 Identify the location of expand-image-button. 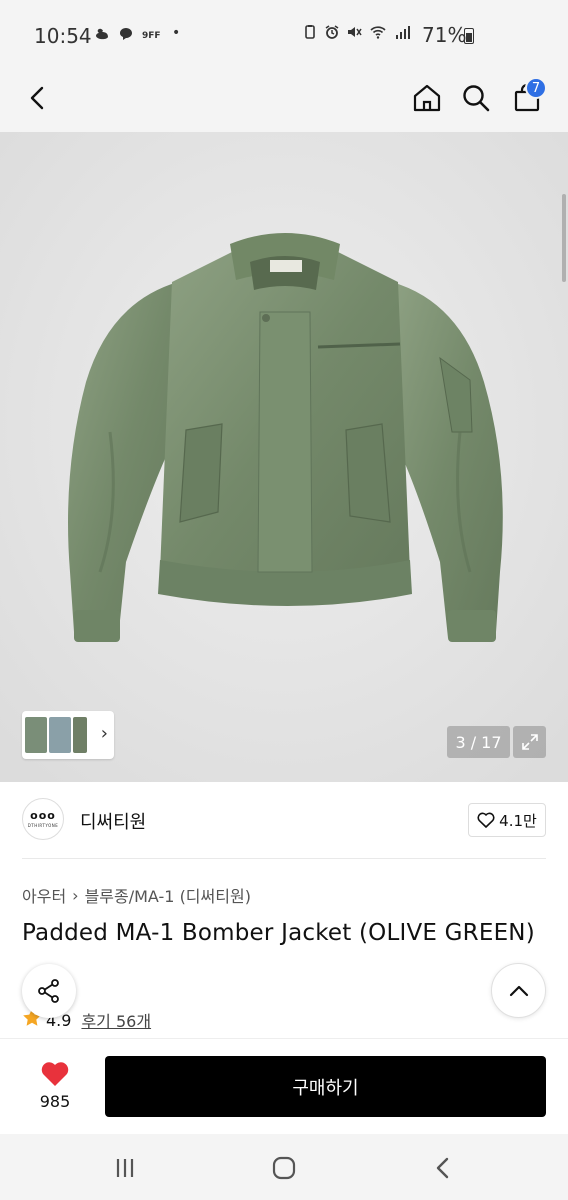
(529, 742).